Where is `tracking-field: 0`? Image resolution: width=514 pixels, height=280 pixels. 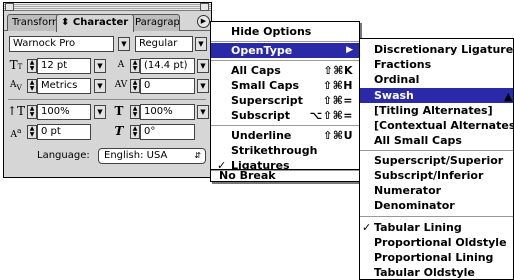 tracking-field: 0 is located at coordinates (167, 86).